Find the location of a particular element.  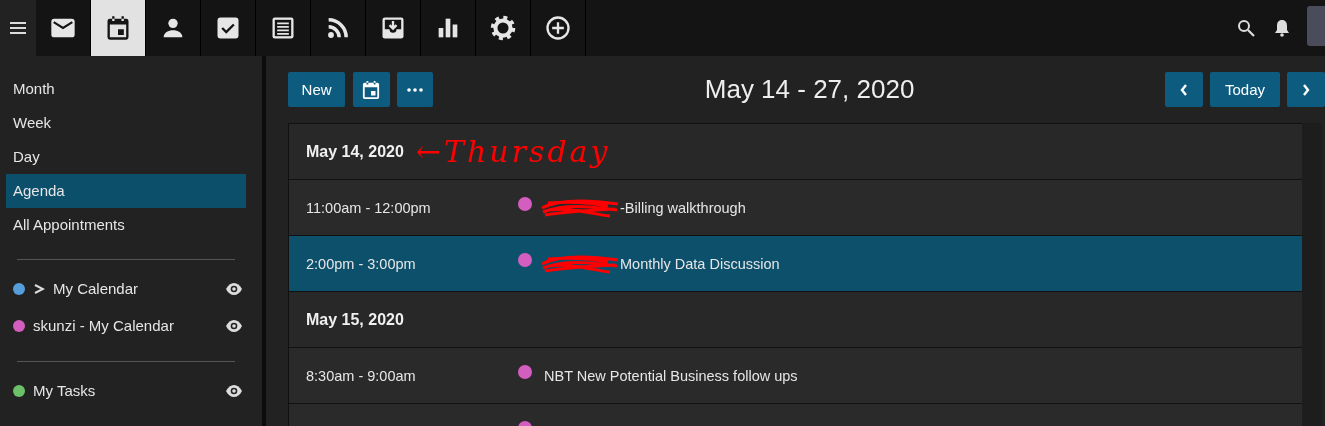

ellipsis-icon is located at coordinates (414, 89).